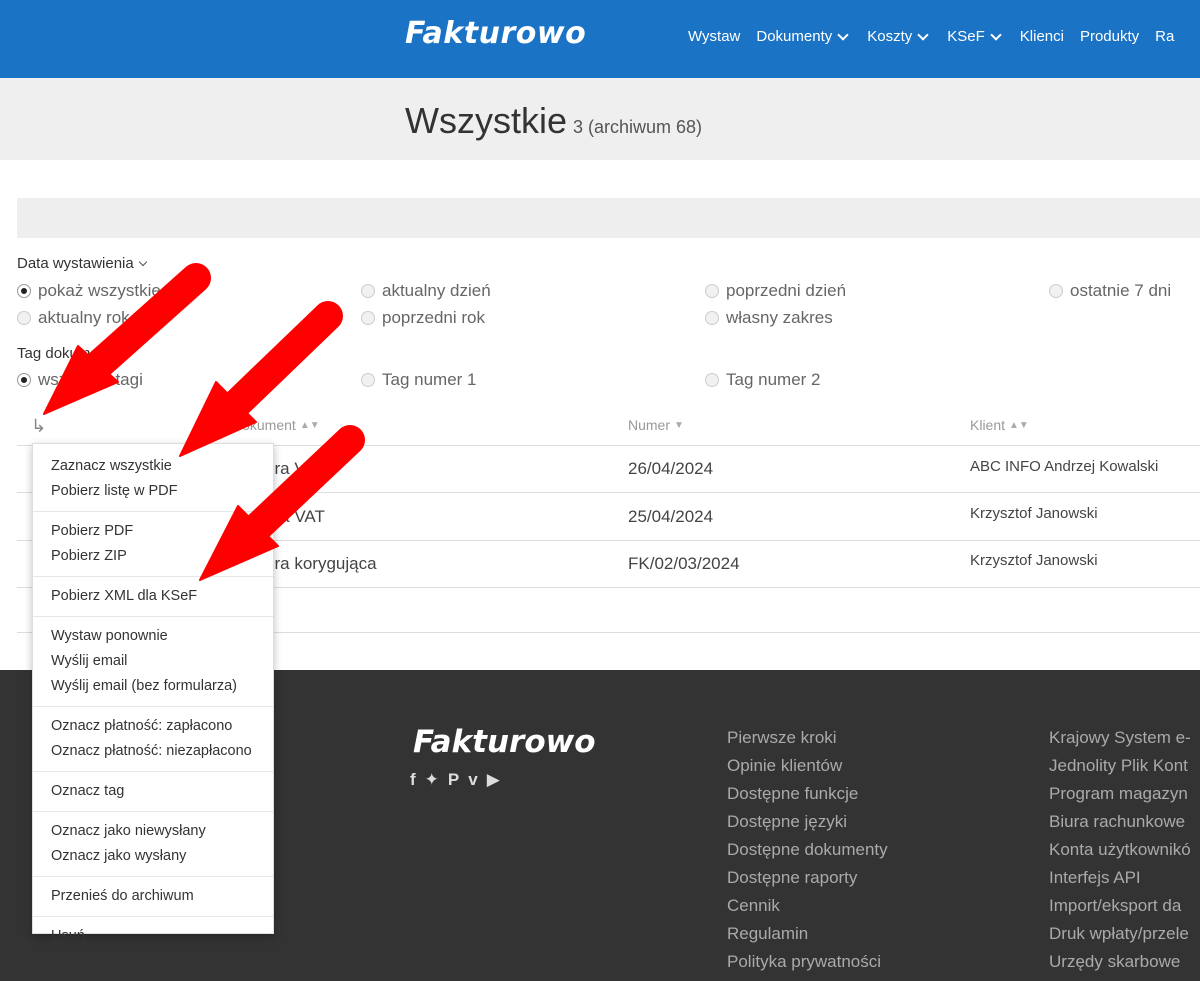 The width and height of the screenshot is (1200, 981). I want to click on radio-all-tags: wszystkie tagi, so click(80, 380).